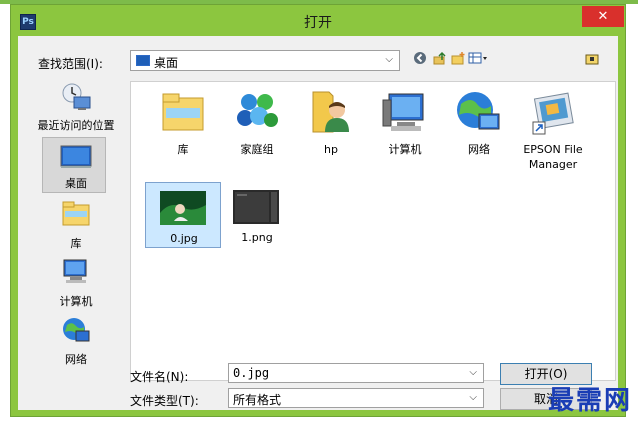 The image size is (638, 421). I want to click on file-type-label: 文件类型(T):, so click(164, 401).